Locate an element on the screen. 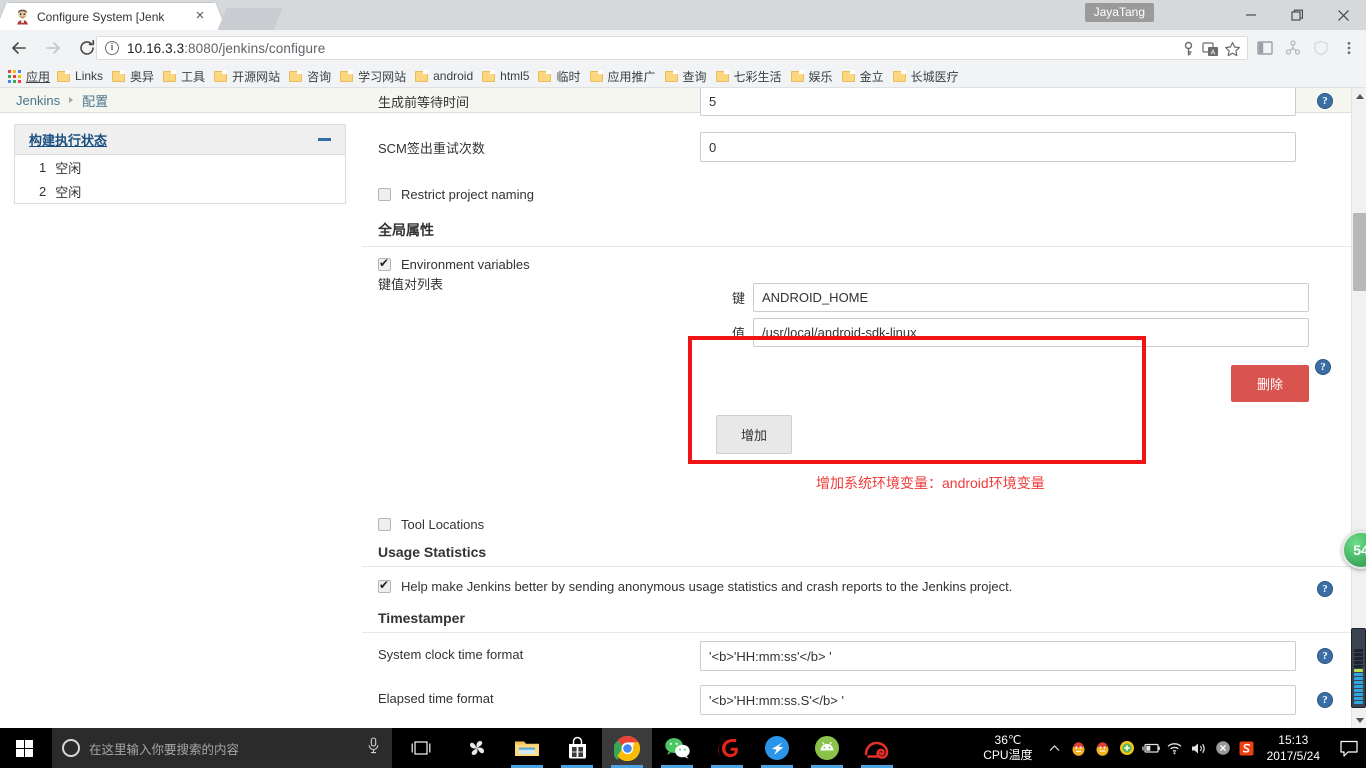 The height and width of the screenshot is (768, 1366). window-controls is located at coordinates (1297, 15).